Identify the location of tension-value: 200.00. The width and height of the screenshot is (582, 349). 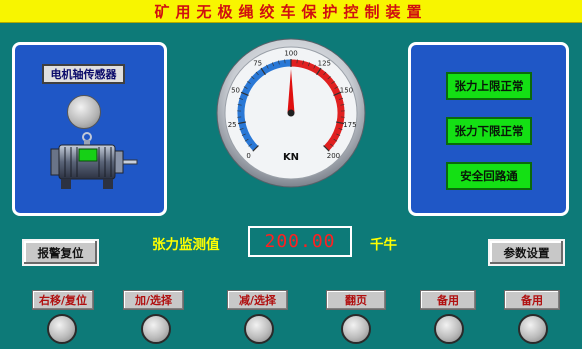
(300, 241).